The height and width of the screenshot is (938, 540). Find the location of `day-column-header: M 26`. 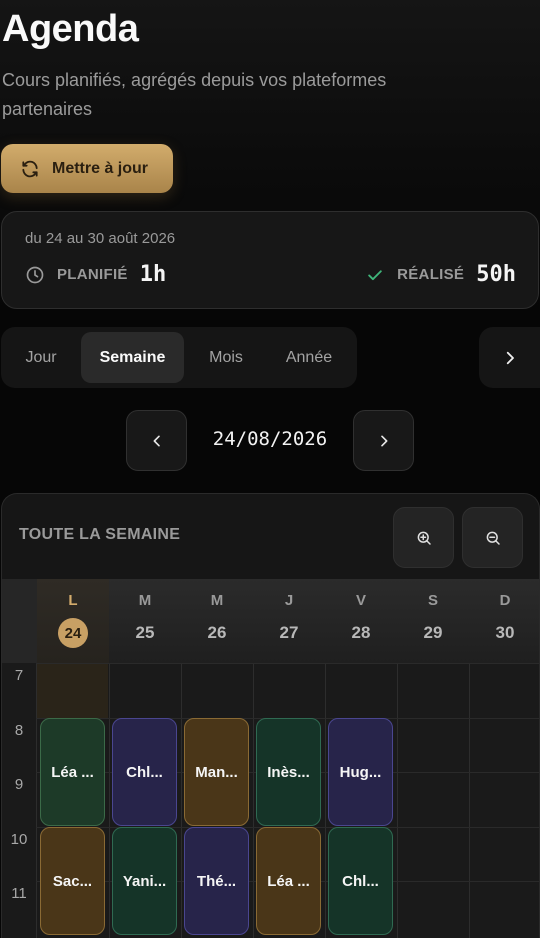

day-column-header: M 26 is located at coordinates (217, 621).